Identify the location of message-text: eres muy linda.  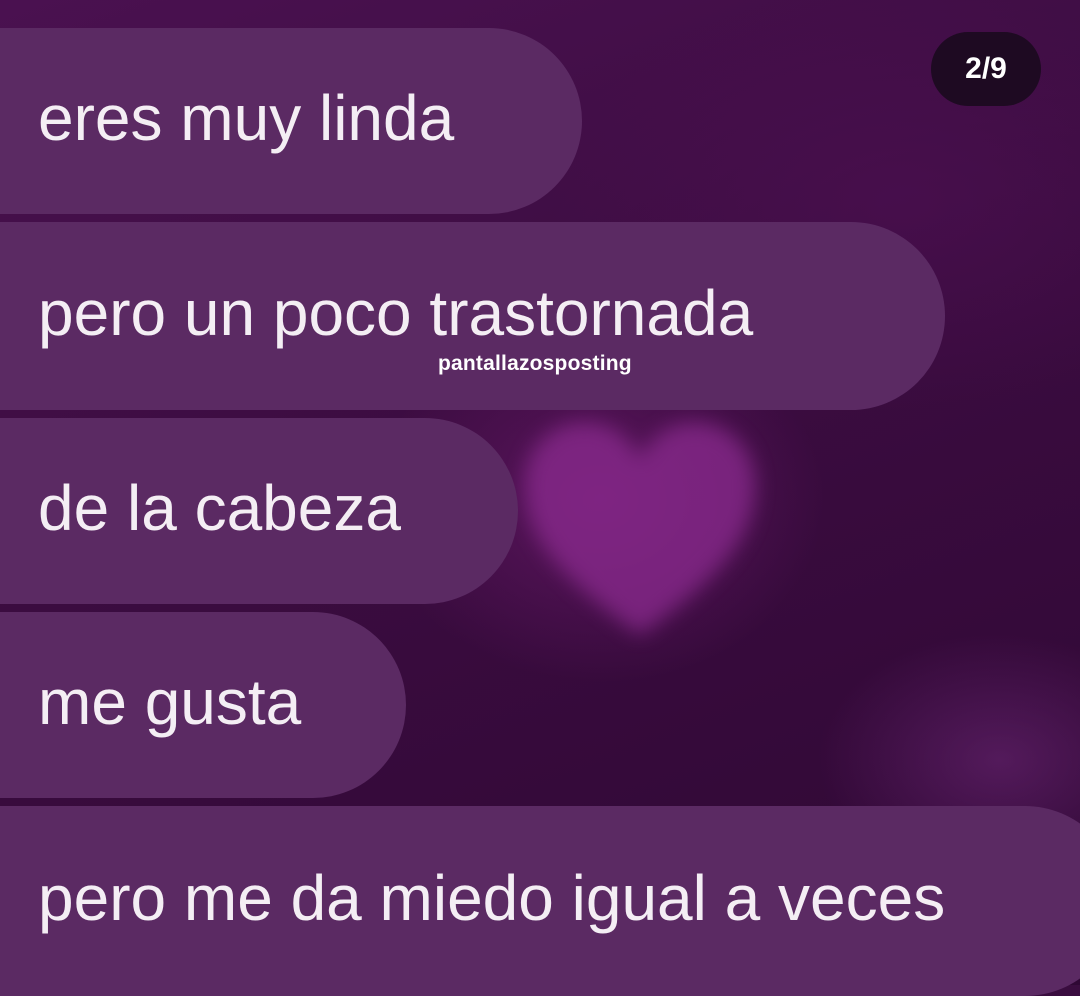
(246, 118).